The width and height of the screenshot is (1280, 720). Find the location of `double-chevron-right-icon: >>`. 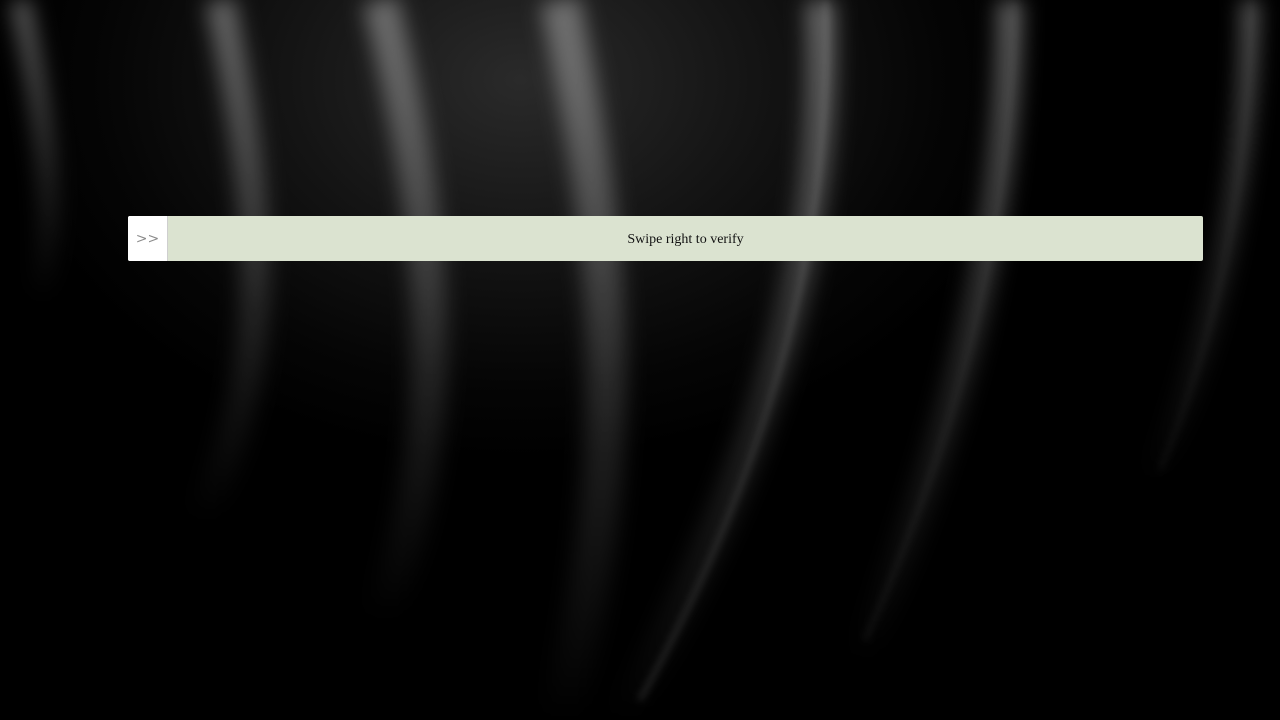

double-chevron-right-icon: >> is located at coordinates (147, 238).